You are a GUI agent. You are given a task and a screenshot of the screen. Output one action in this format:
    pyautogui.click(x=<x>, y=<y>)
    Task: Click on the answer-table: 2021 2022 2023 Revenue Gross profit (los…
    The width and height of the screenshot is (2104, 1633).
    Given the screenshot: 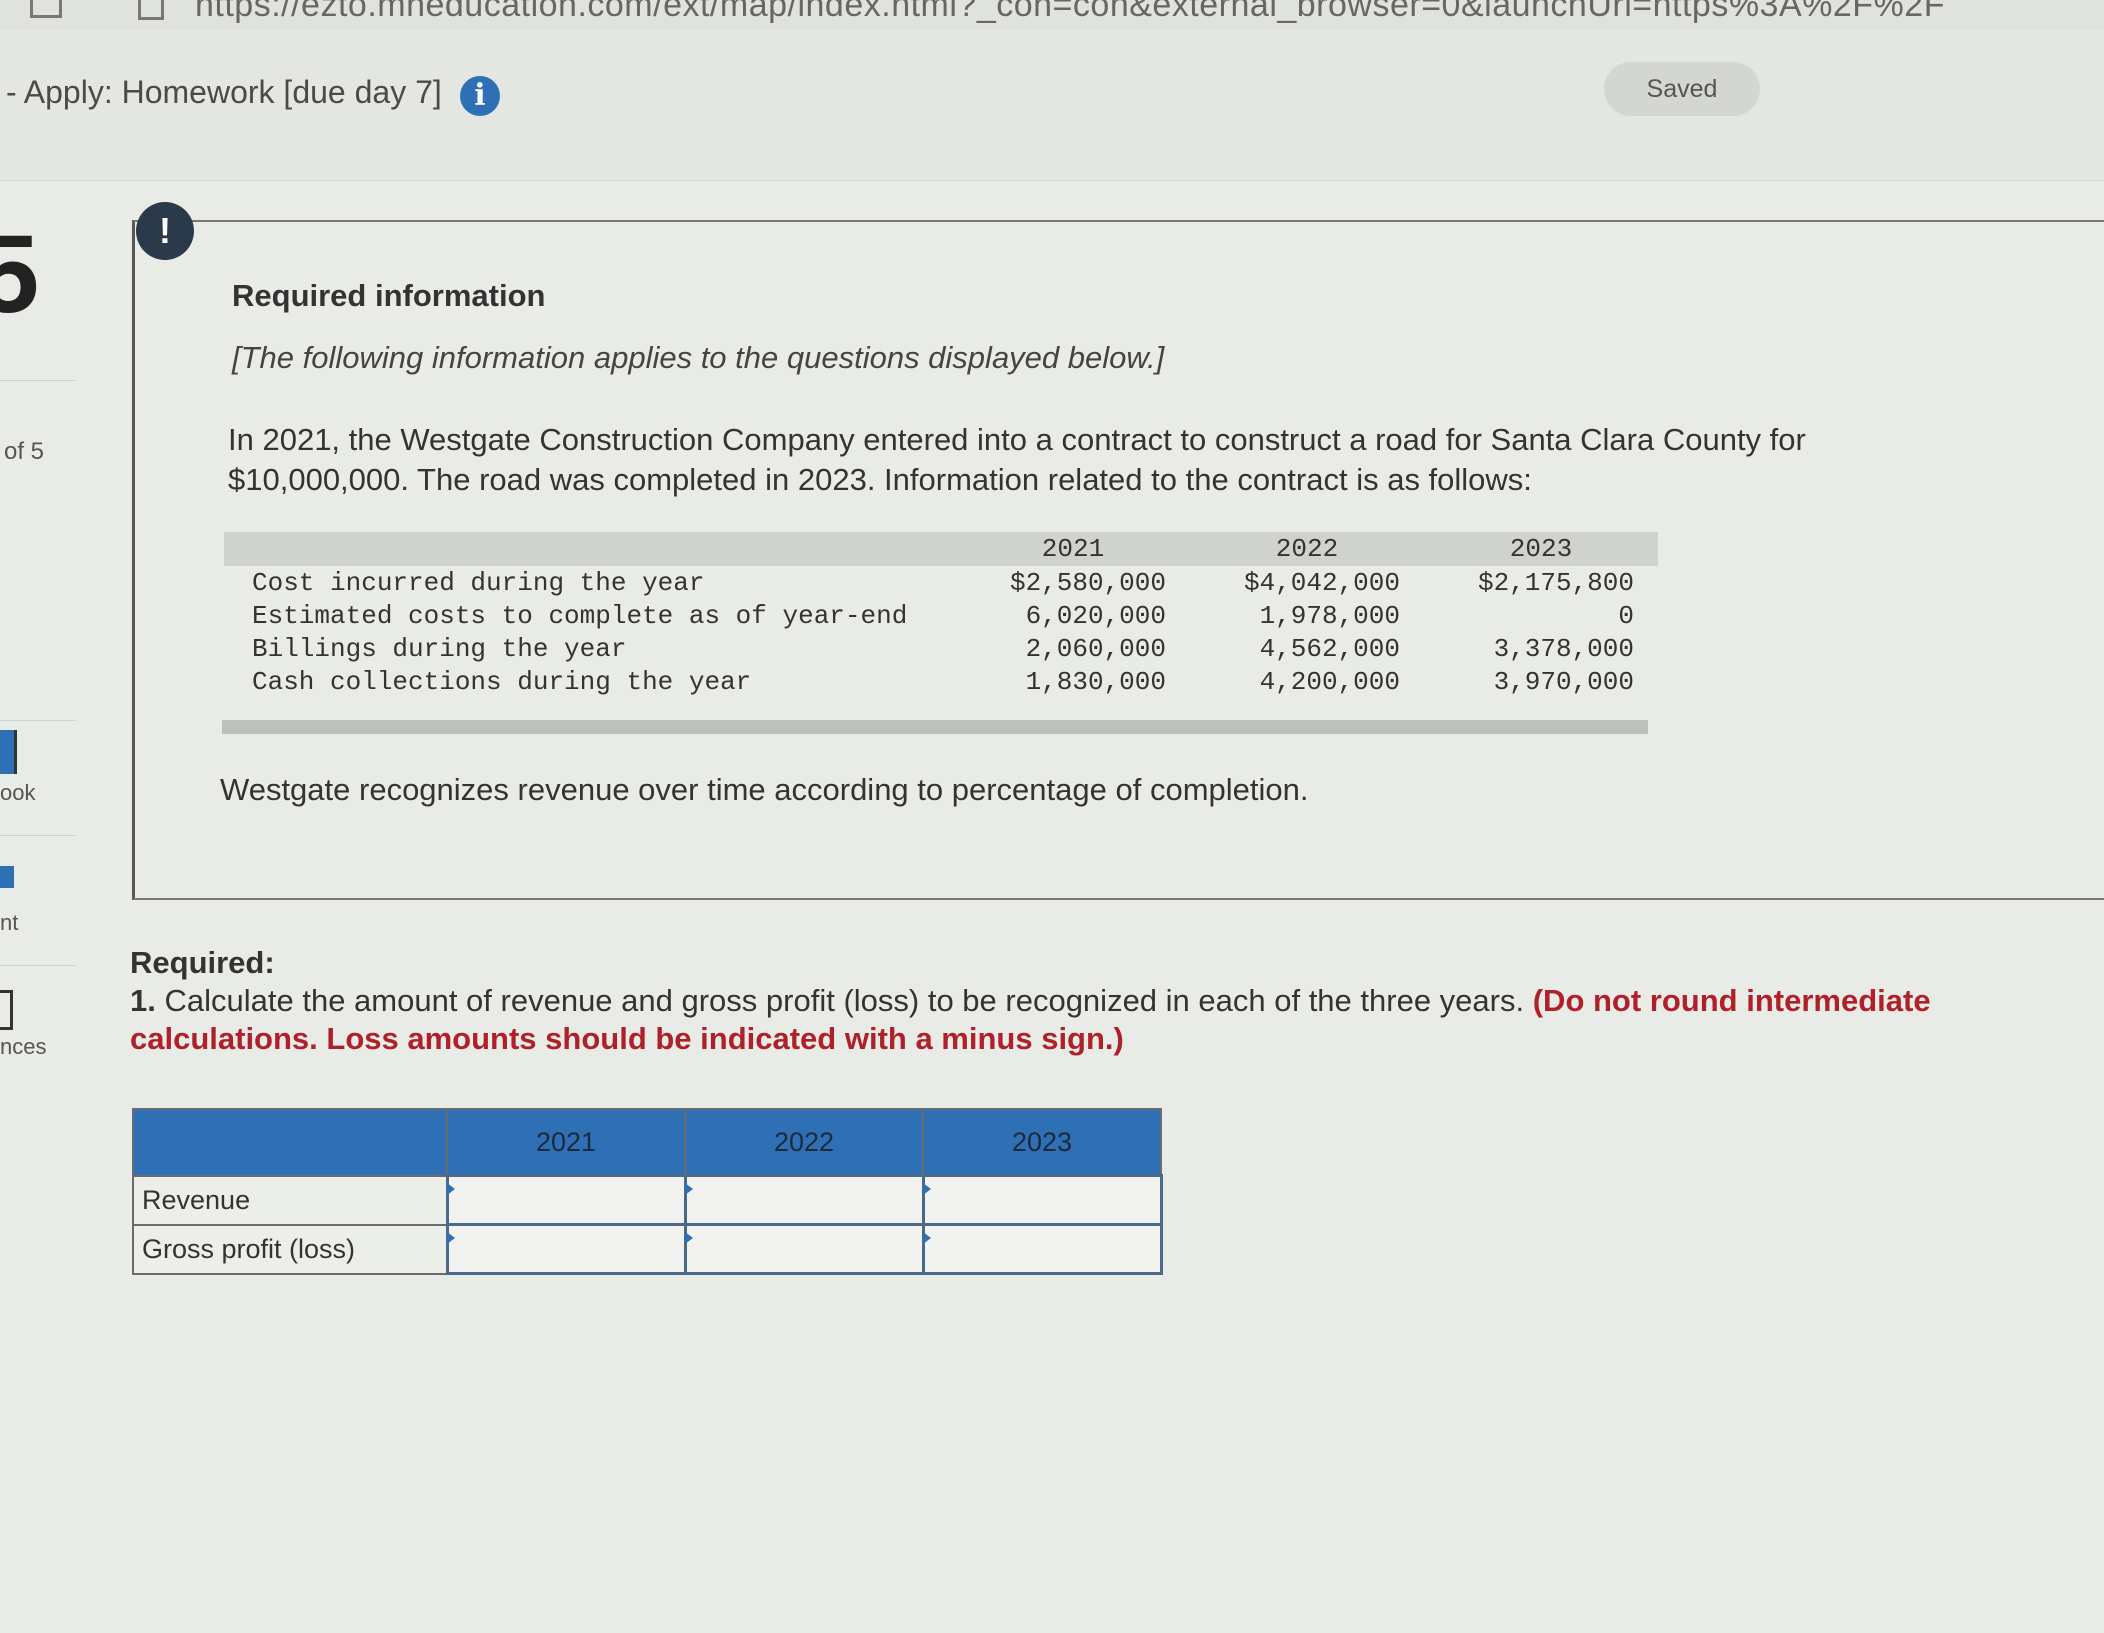 What is the action you would take?
    pyautogui.click(x=647, y=1191)
    